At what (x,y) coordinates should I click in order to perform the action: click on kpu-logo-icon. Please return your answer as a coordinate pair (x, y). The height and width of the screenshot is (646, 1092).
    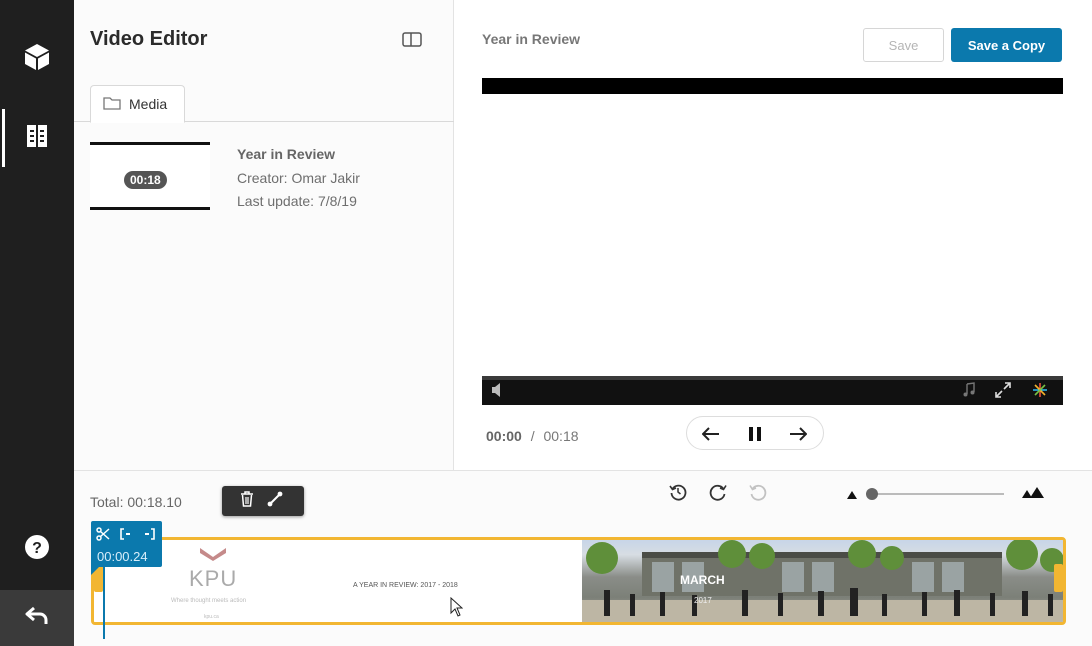
    Looking at the image, I should click on (213, 556).